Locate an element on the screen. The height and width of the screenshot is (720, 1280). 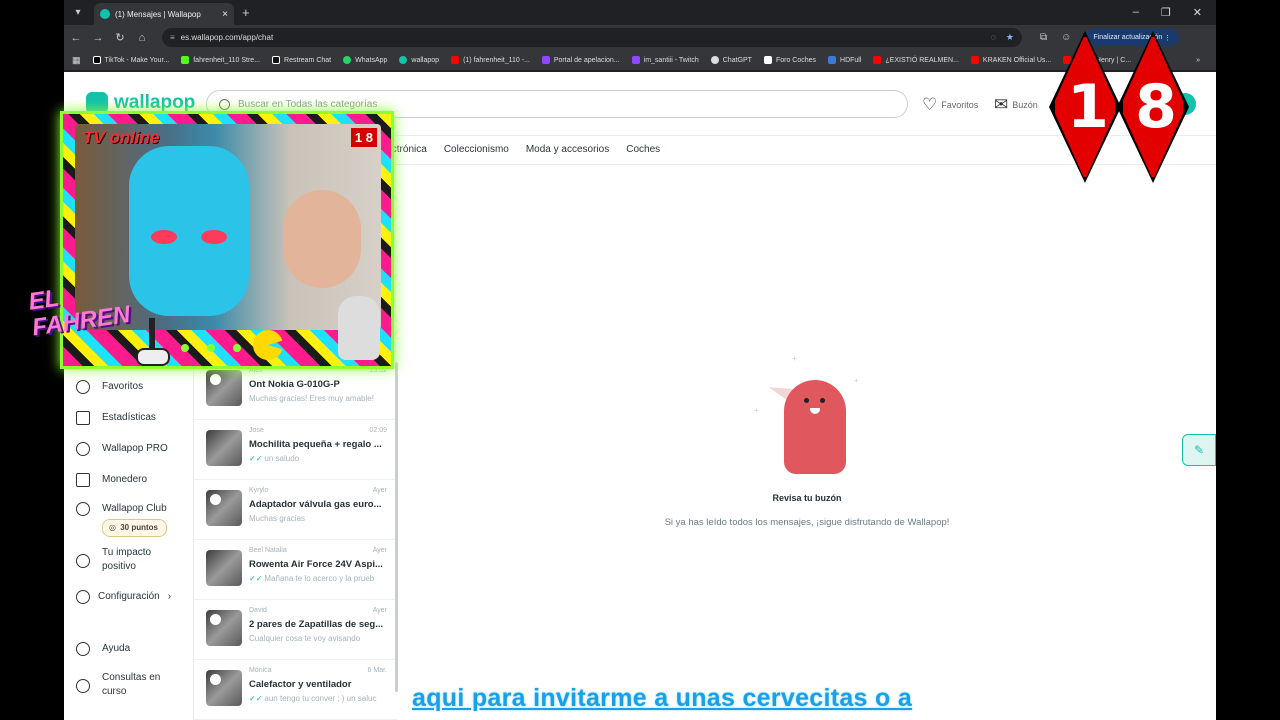
bookmarks-overflow-icon: » is located at coordinates (1198, 60).